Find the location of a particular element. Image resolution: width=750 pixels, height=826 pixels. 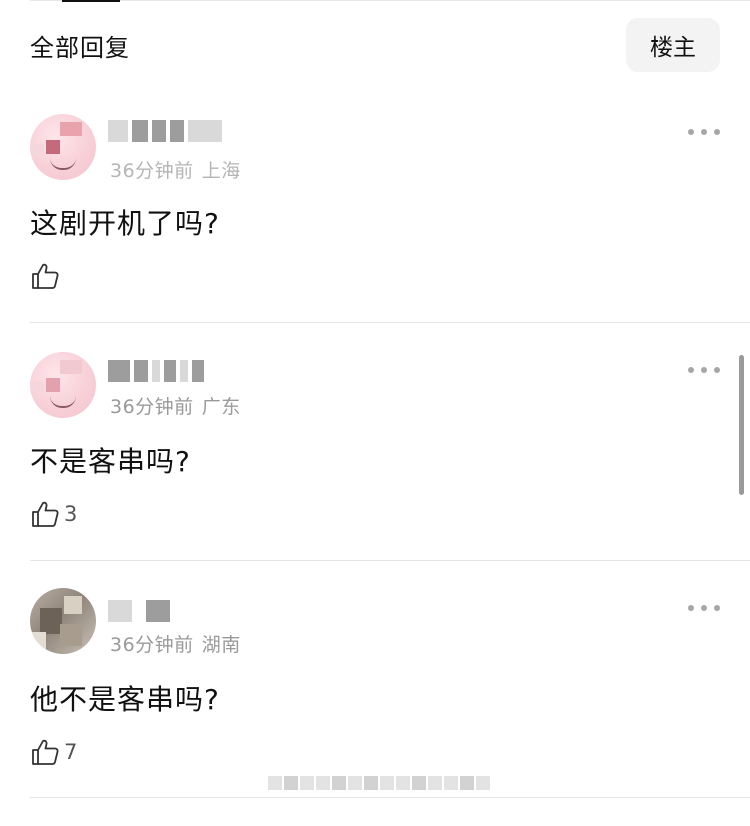

top-divider is located at coordinates (390, 1).